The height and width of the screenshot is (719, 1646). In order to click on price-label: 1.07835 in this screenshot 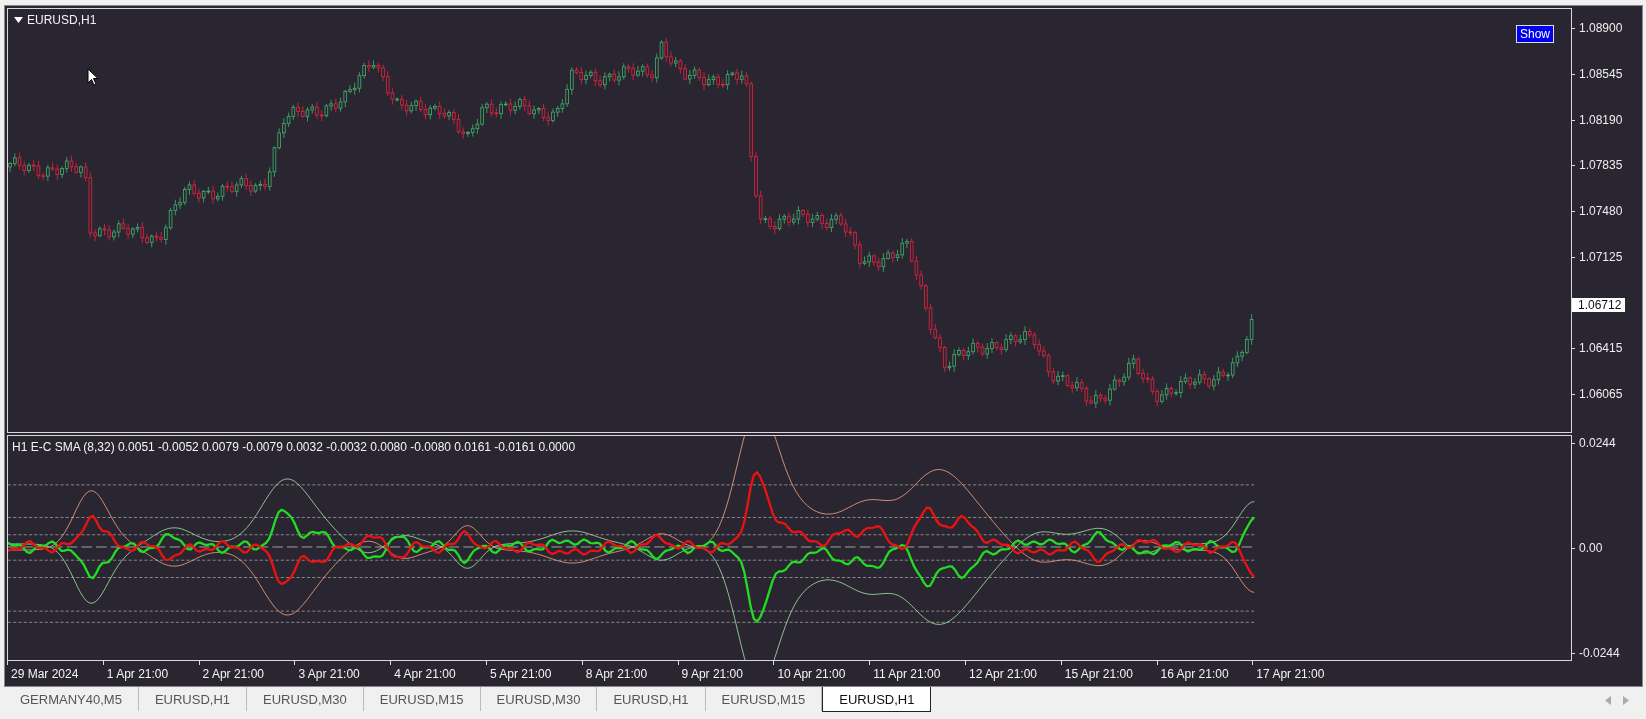, I will do `click(1601, 165)`.